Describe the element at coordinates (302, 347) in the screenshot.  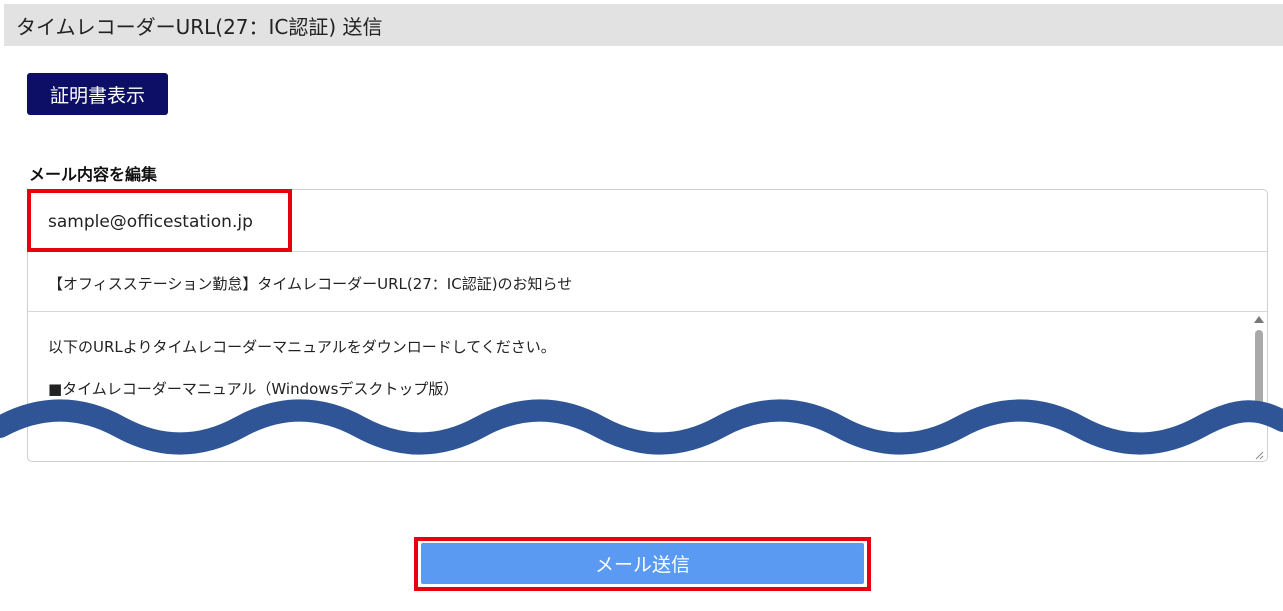
I see `body-line: 以下のURLよりタイムレコーダーマニュアルをダウンロードしてください。` at that location.